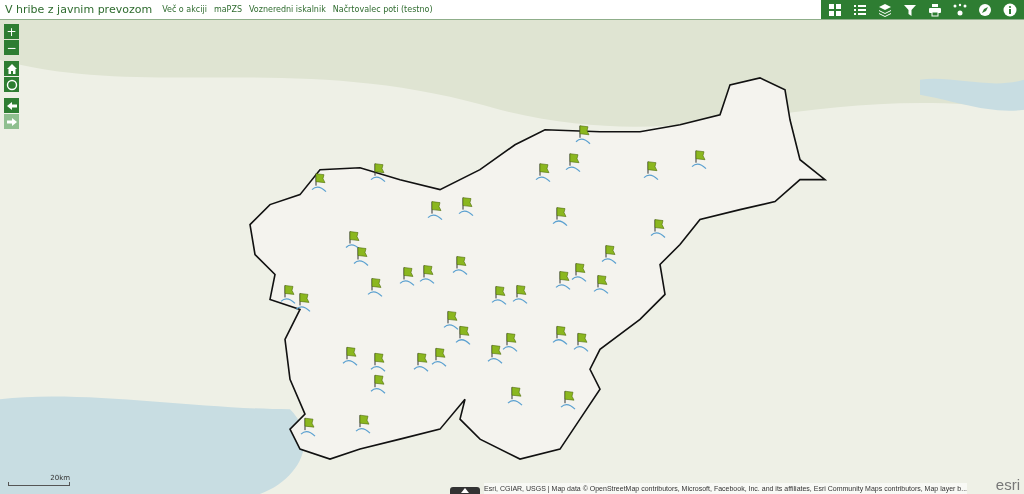 The image size is (1024, 494). Describe the element at coordinates (382, 9) in the screenshot. I see `nav-link: Načrtovalec poti (testno)` at that location.